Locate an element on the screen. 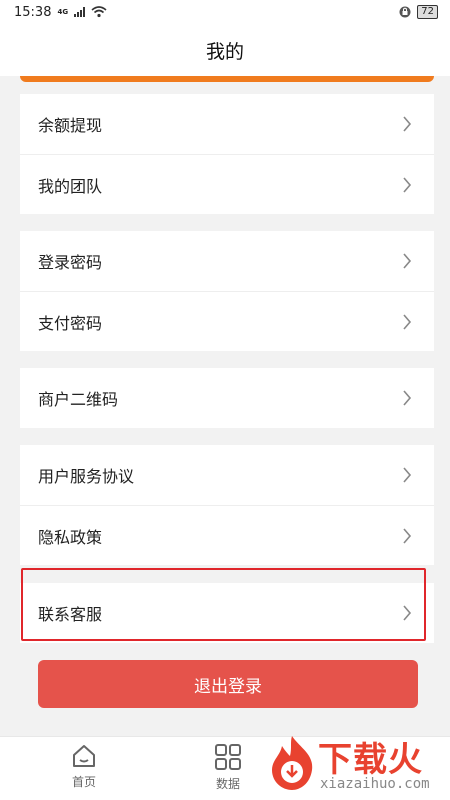 This screenshot has width=450, height=800. menu-item-label: 登录密码 is located at coordinates (70, 262).